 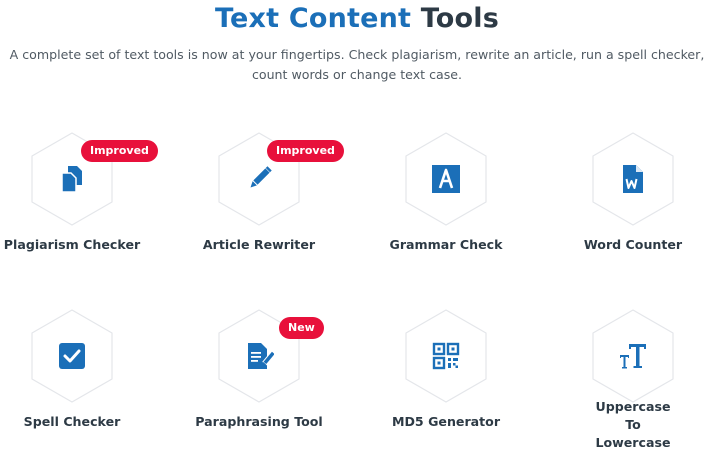 I want to click on qr-code-icon, so click(x=446, y=356).